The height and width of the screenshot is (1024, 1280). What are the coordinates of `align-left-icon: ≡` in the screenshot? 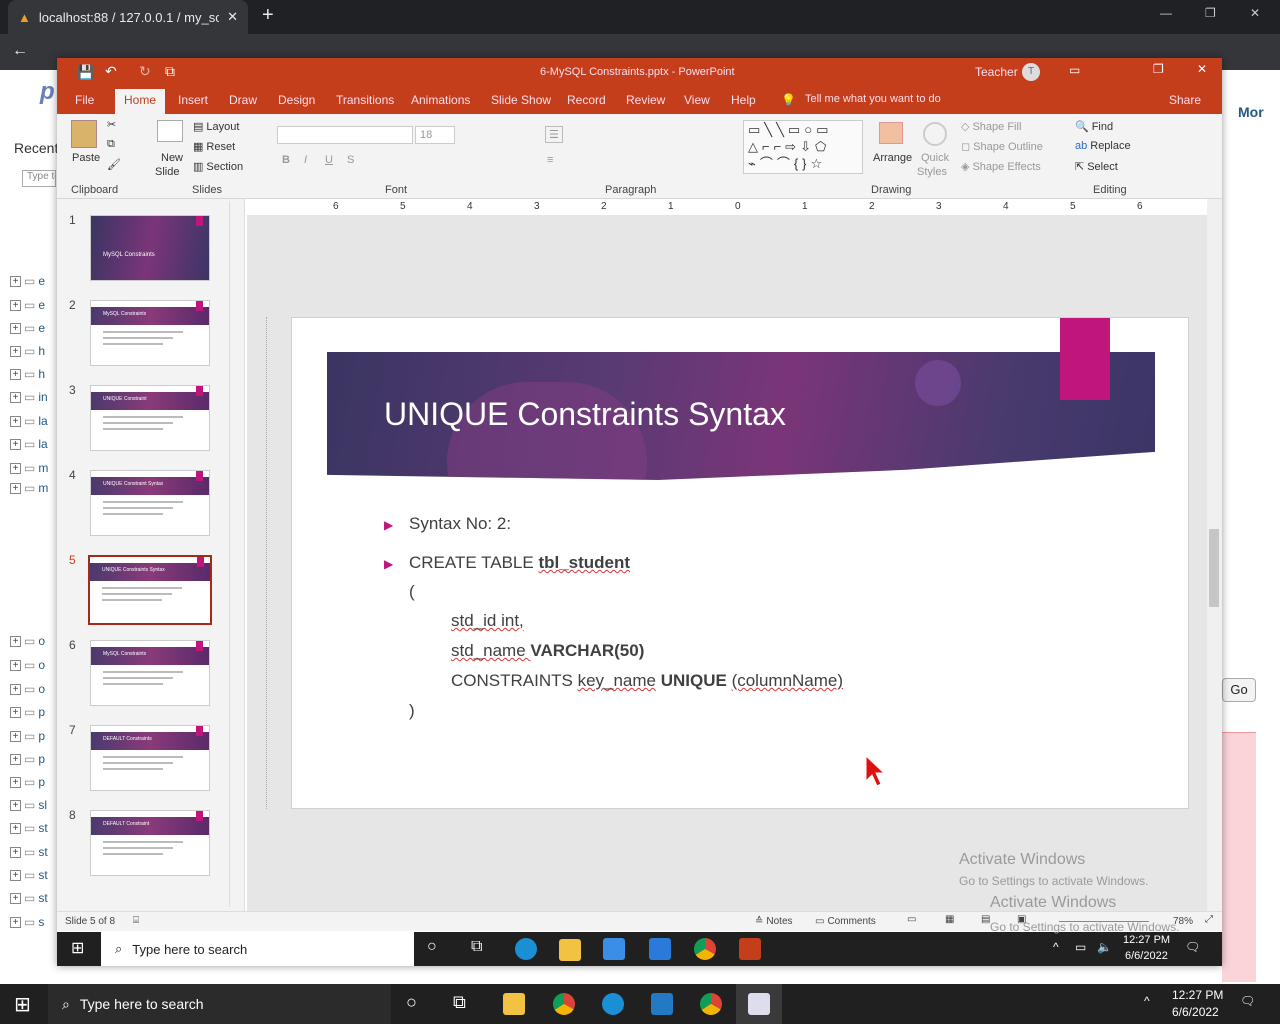 It's located at (550, 160).